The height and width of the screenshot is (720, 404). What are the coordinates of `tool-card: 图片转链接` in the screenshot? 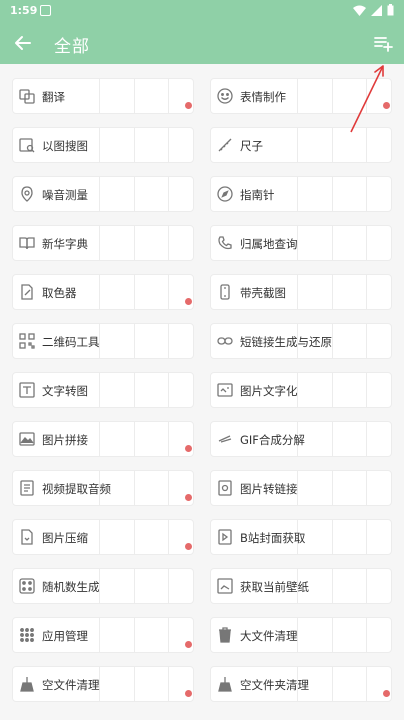 It's located at (301, 488).